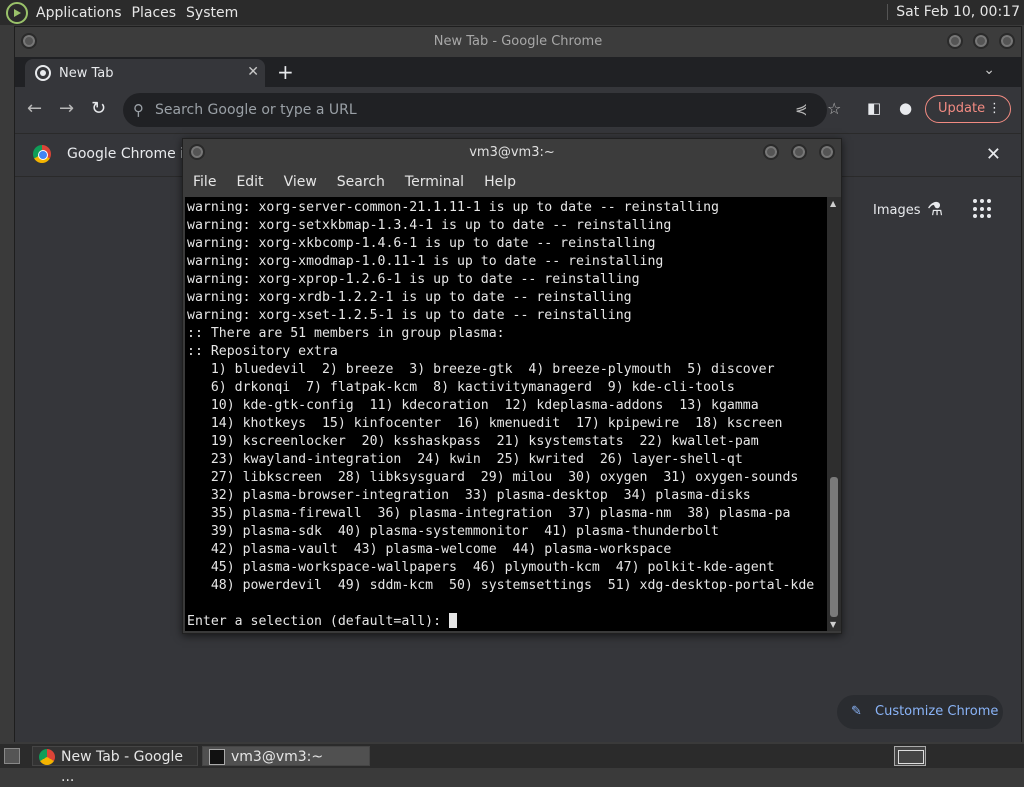  I want to click on chrome-titlebar: New Tab - Google Chrome, so click(518, 42).